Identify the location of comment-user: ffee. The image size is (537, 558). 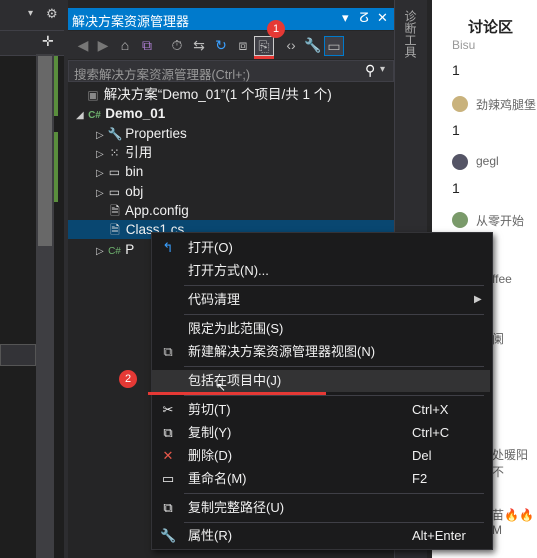
(502, 279).